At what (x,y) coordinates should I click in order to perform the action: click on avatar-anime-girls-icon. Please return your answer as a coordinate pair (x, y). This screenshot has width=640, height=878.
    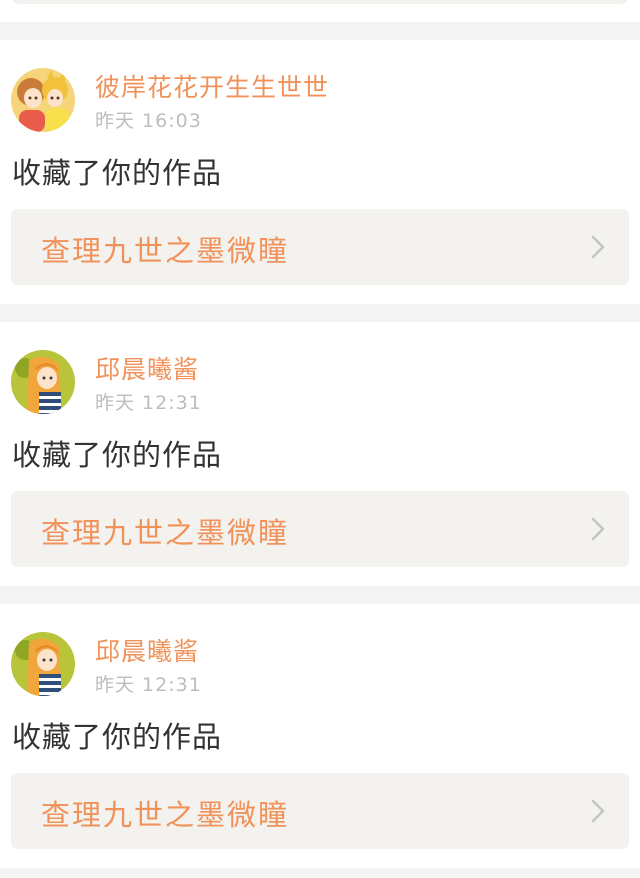
    Looking at the image, I should click on (43, 100).